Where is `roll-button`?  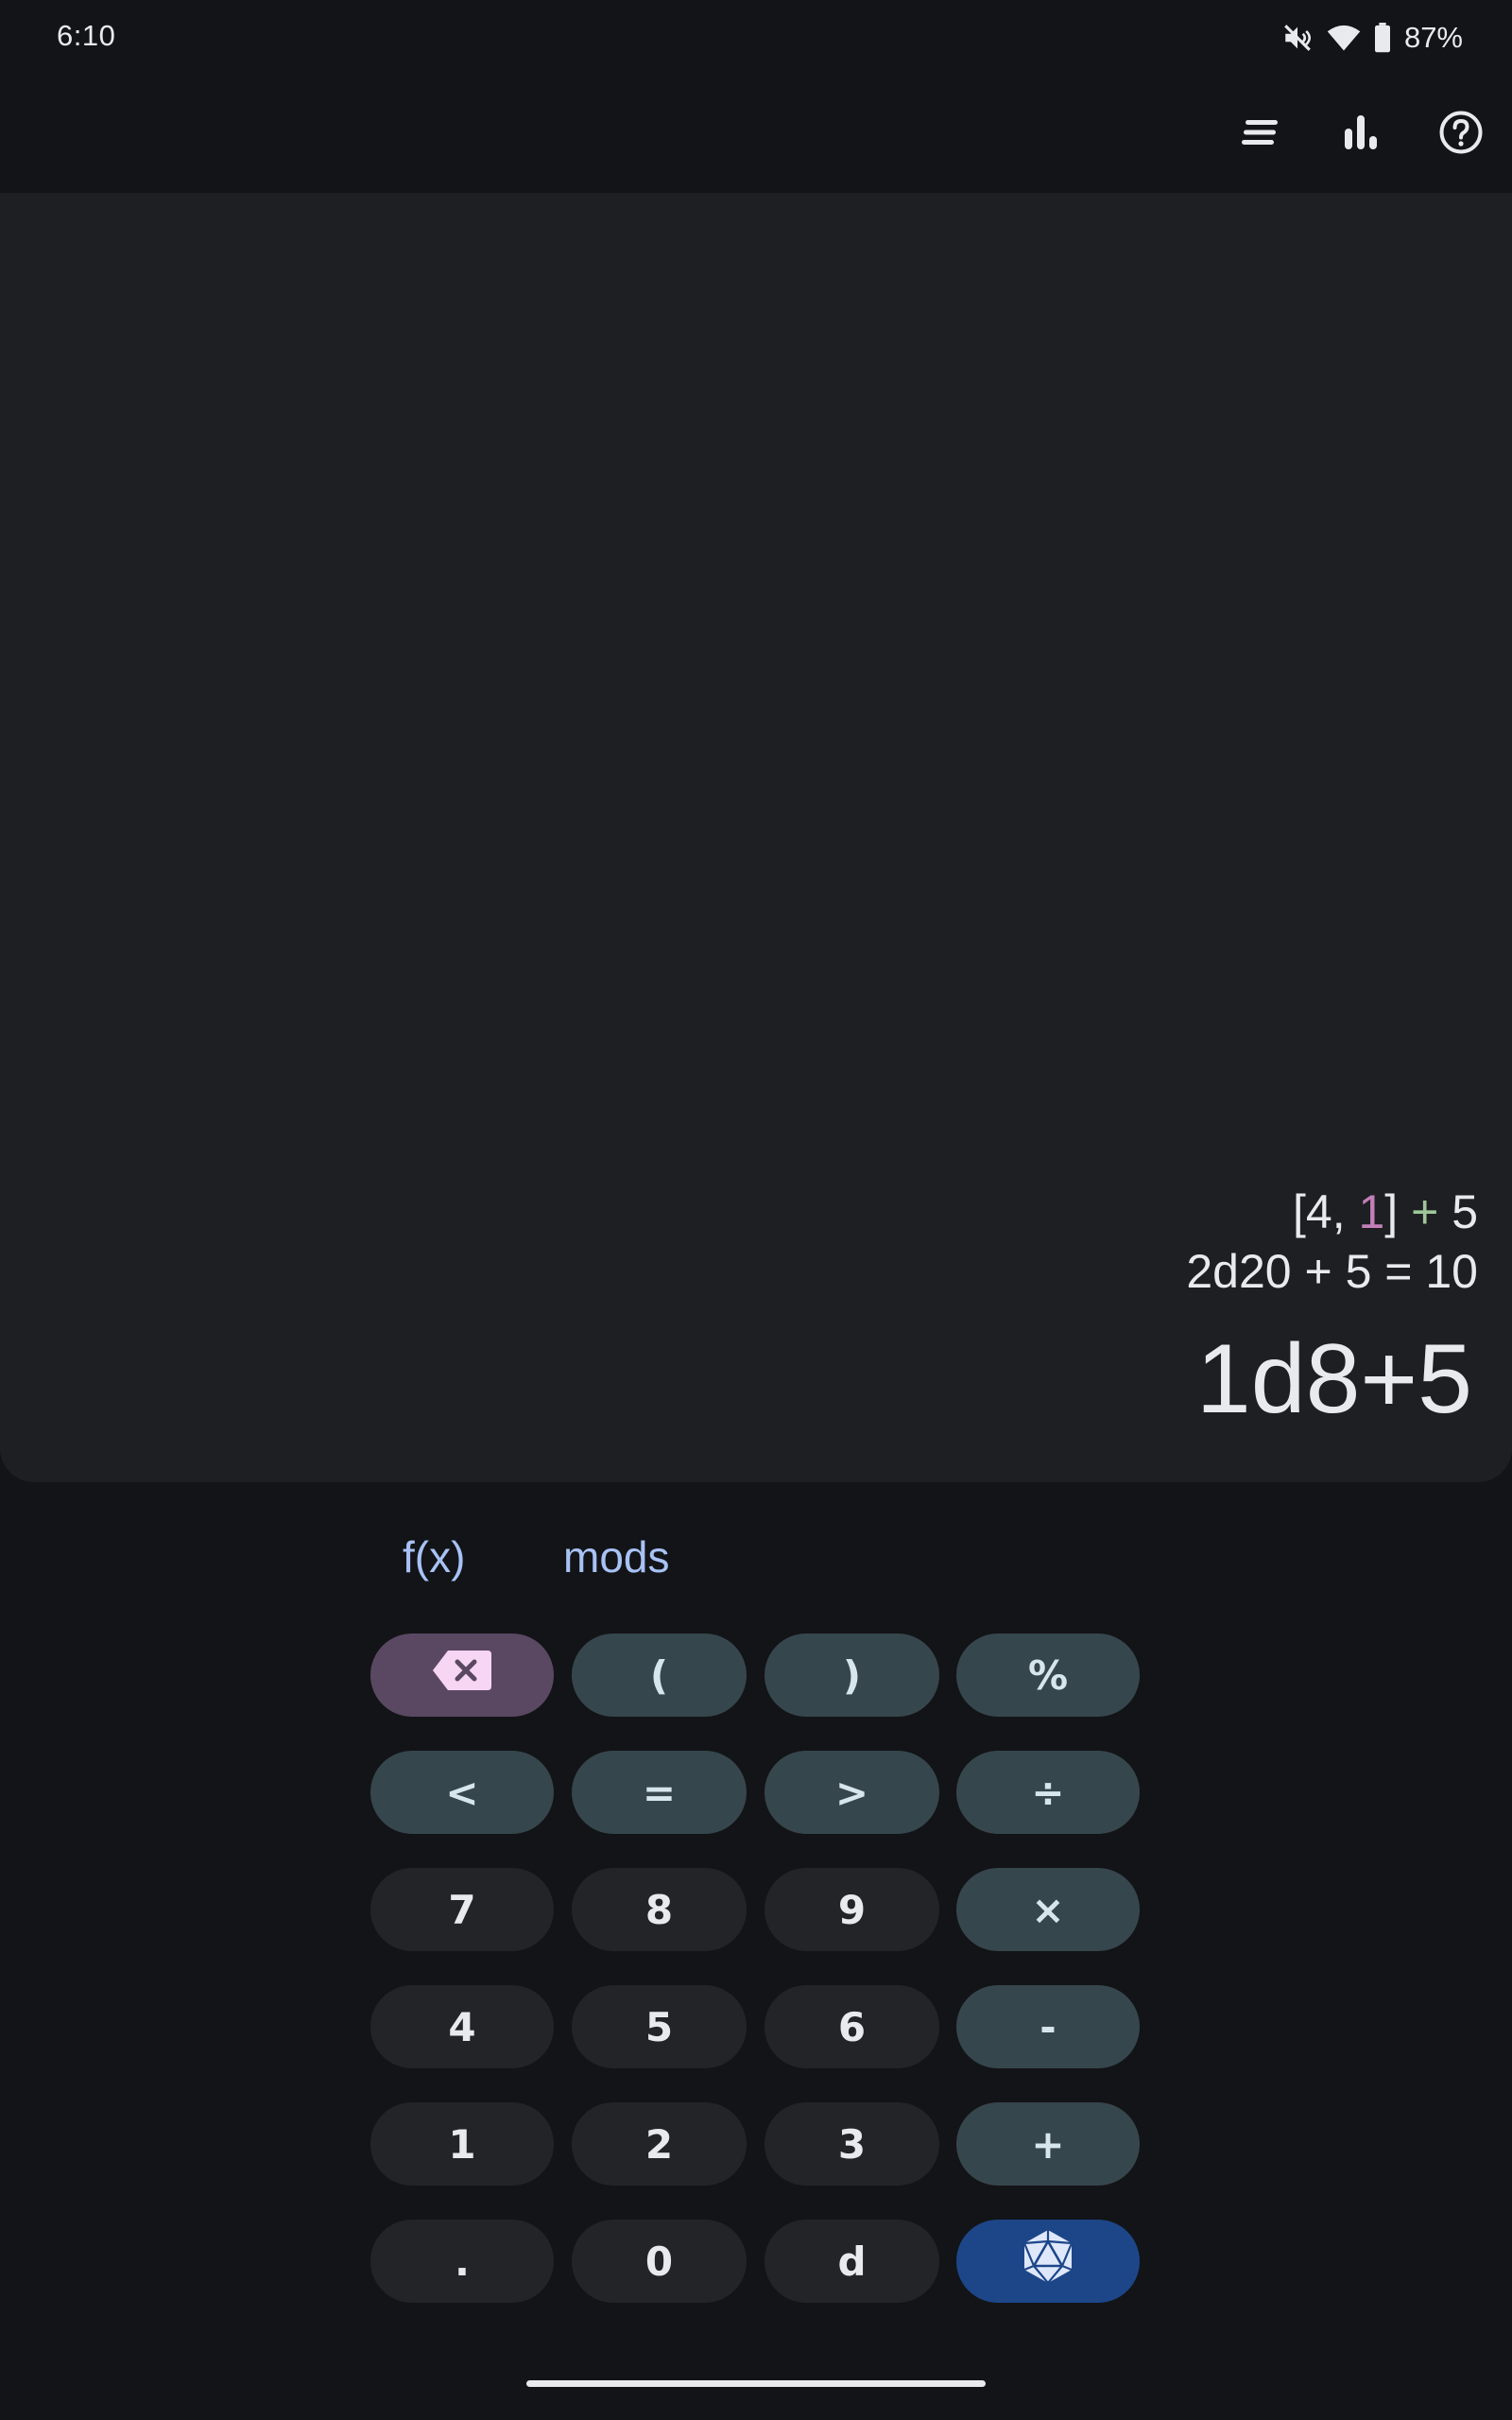
roll-button is located at coordinates (1048, 2261).